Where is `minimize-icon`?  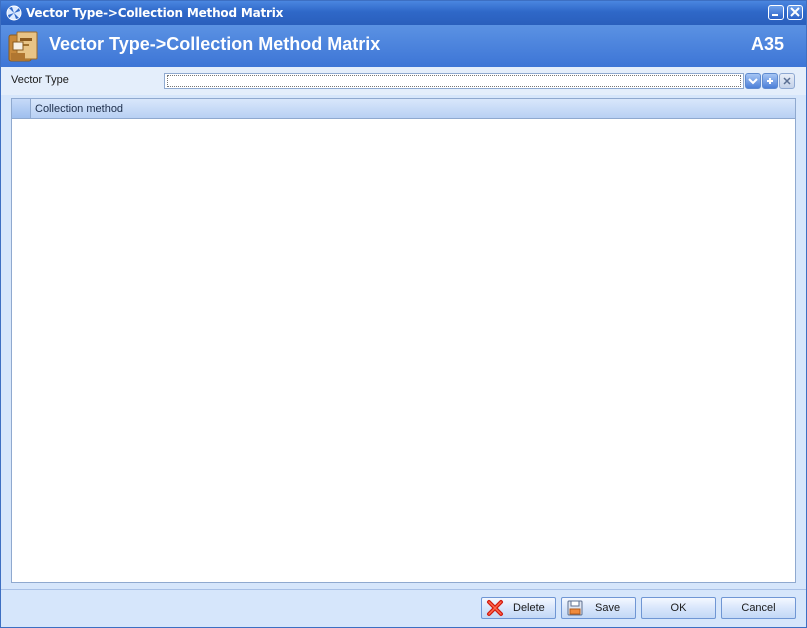 minimize-icon is located at coordinates (775, 15).